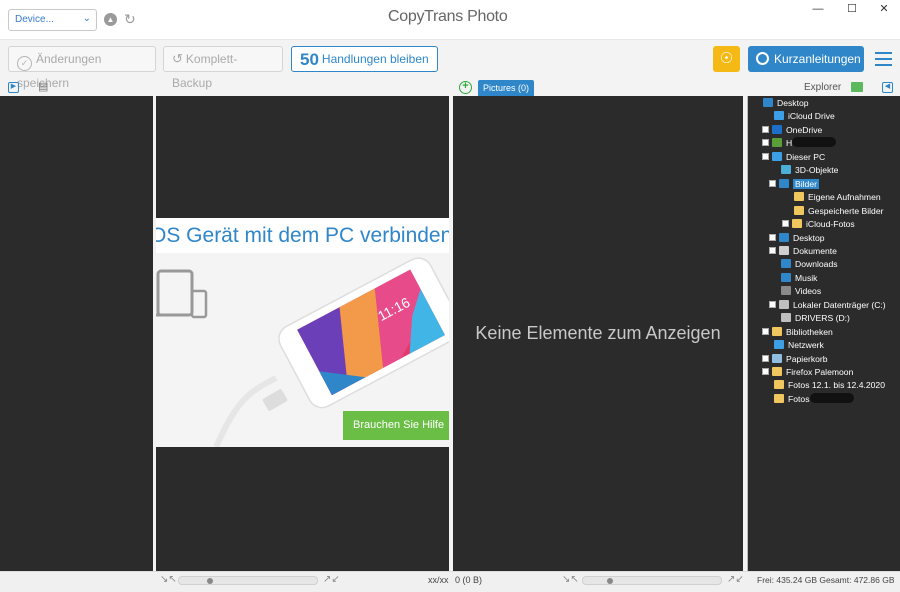 Image resolution: width=900 pixels, height=592 pixels. Describe the element at coordinates (777, 358) in the screenshot. I see `trash-icon` at that location.